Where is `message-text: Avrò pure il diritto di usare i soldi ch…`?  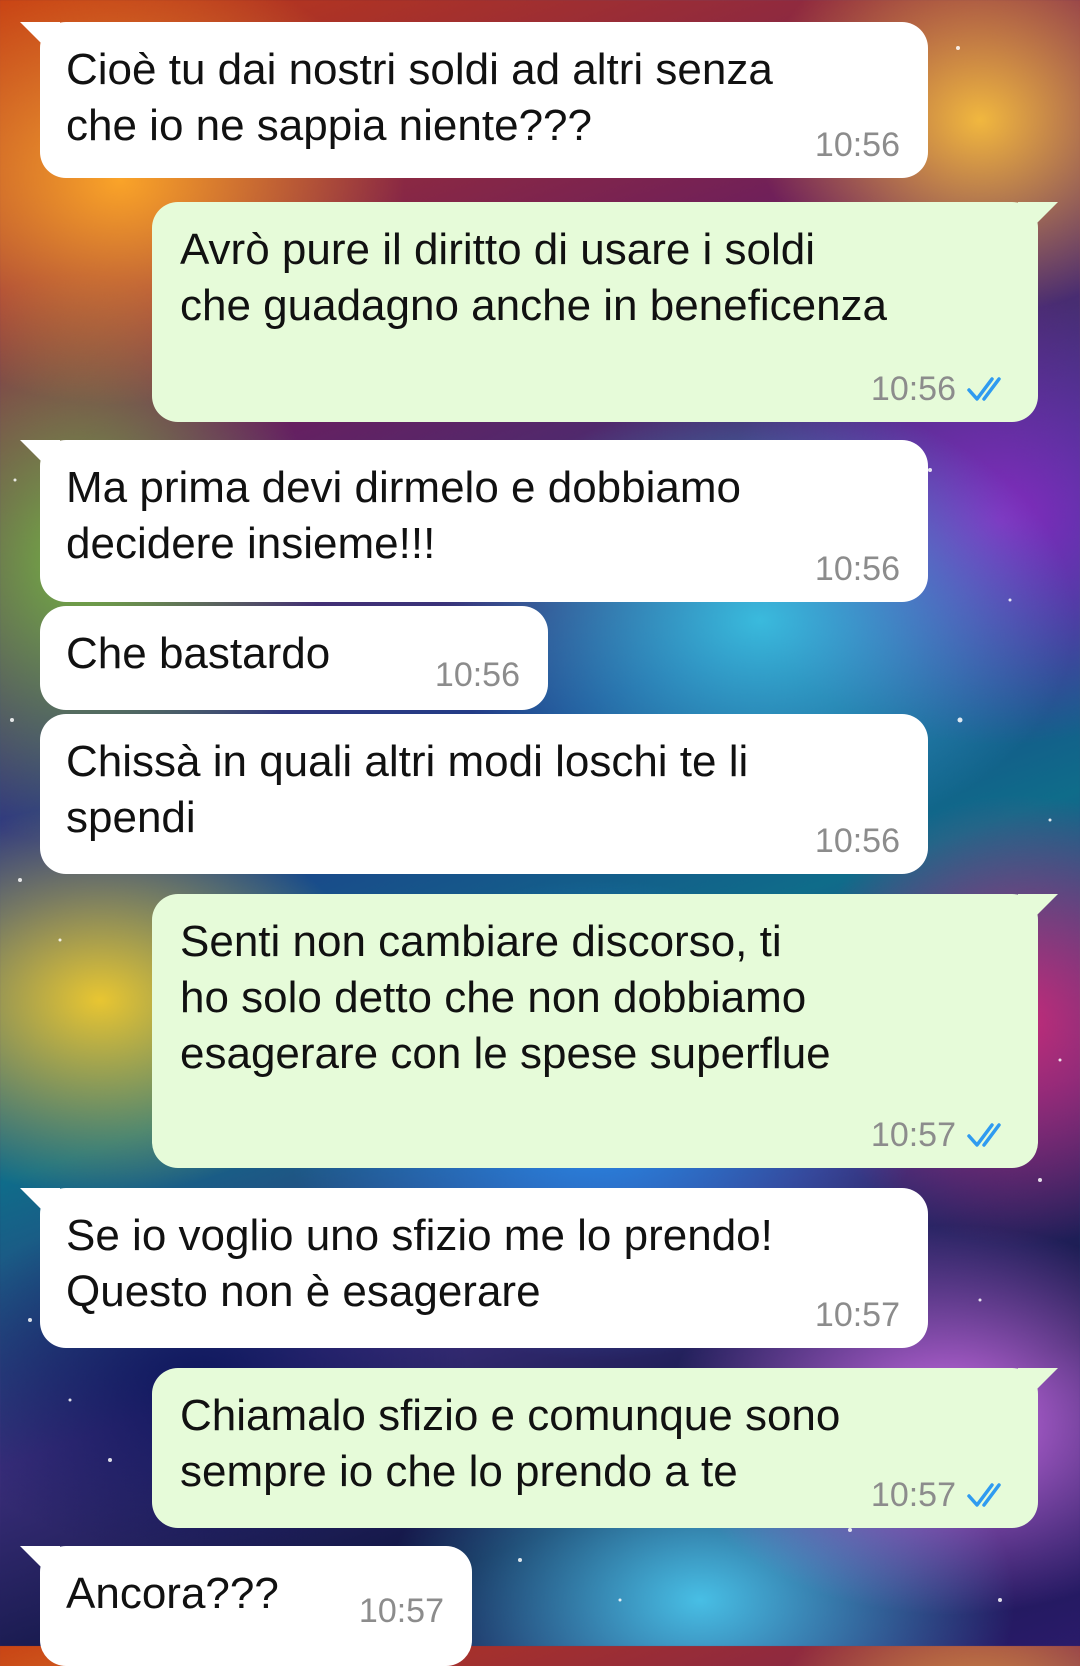 message-text: Avrò pure il diritto di usare i soldi ch… is located at coordinates (534, 277).